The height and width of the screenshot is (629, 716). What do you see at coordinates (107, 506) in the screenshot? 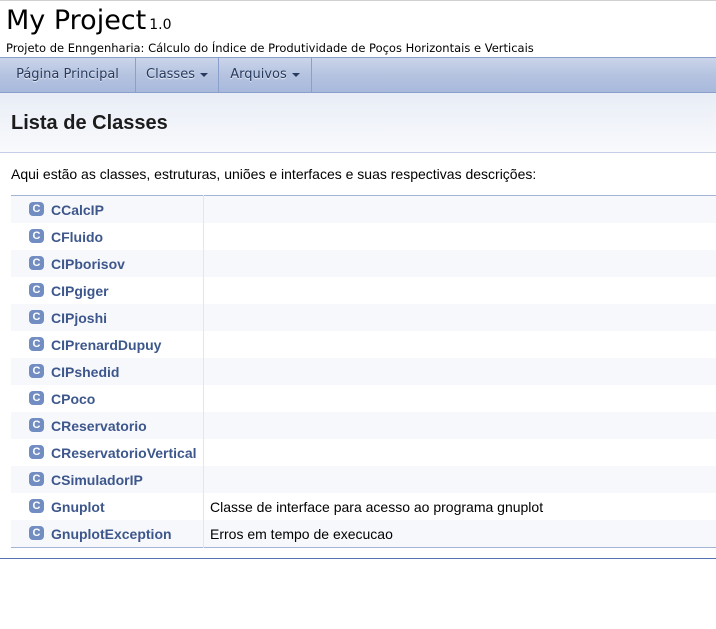
I see `class-entry-cell: C Gnuplot` at bounding box center [107, 506].